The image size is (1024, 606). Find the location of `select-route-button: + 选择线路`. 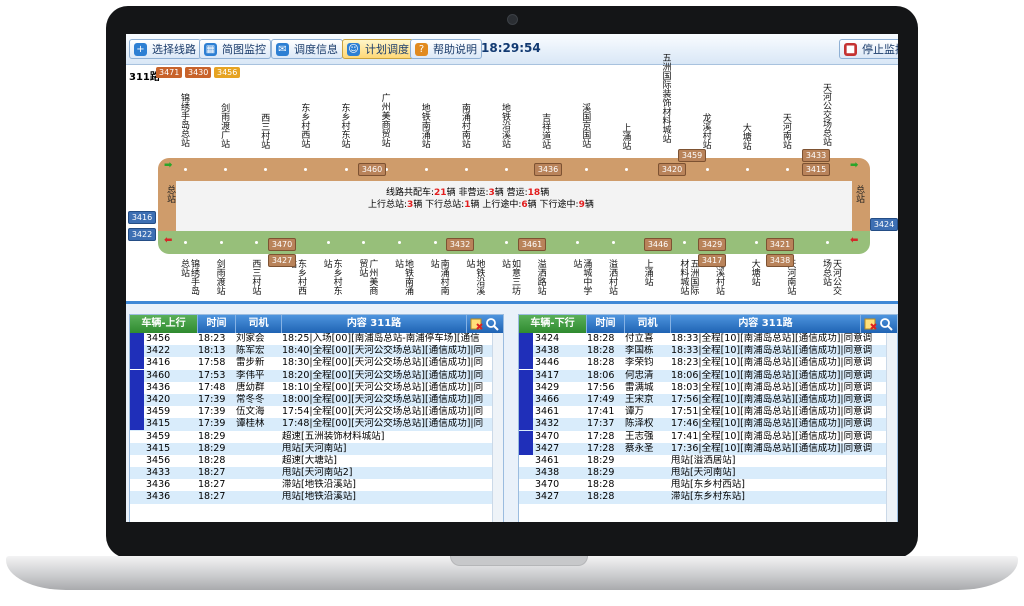

select-route-button: + 选择线路 is located at coordinates (165, 49).